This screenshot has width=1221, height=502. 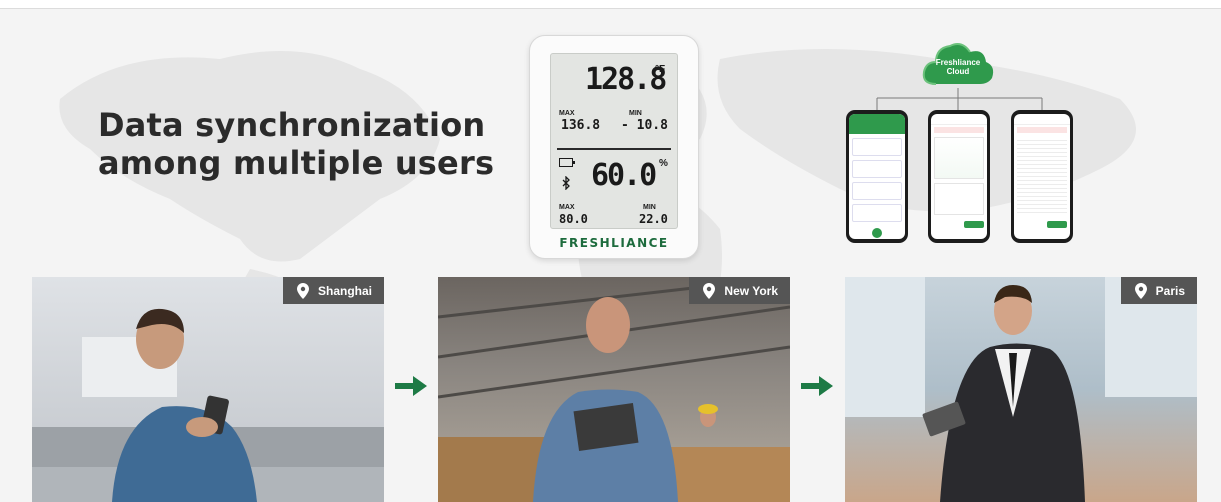 What do you see at coordinates (644, 125) in the screenshot?
I see `temp-min-value: - 10.8` at bounding box center [644, 125].